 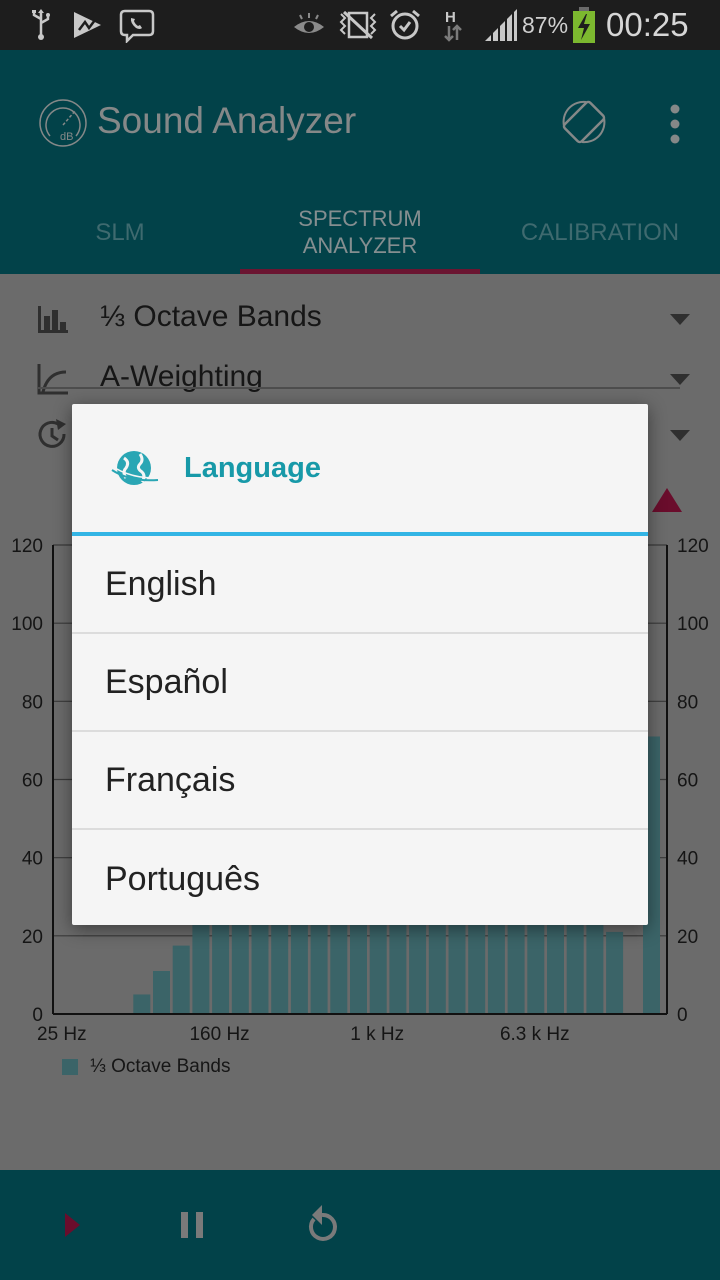 I want to click on y-tick-label-left: 80, so click(x=32, y=702).